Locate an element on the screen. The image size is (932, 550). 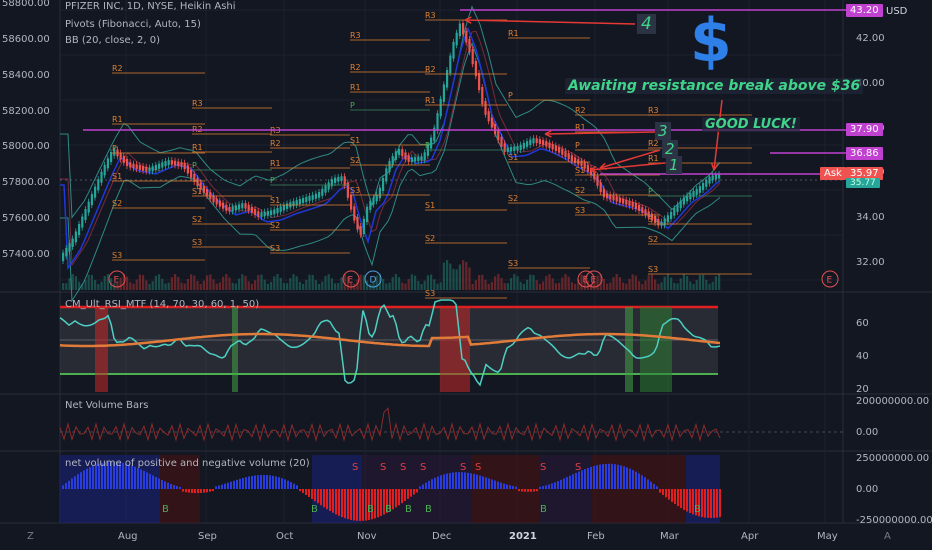
pivot-label: R3 is located at coordinates (197, 103).